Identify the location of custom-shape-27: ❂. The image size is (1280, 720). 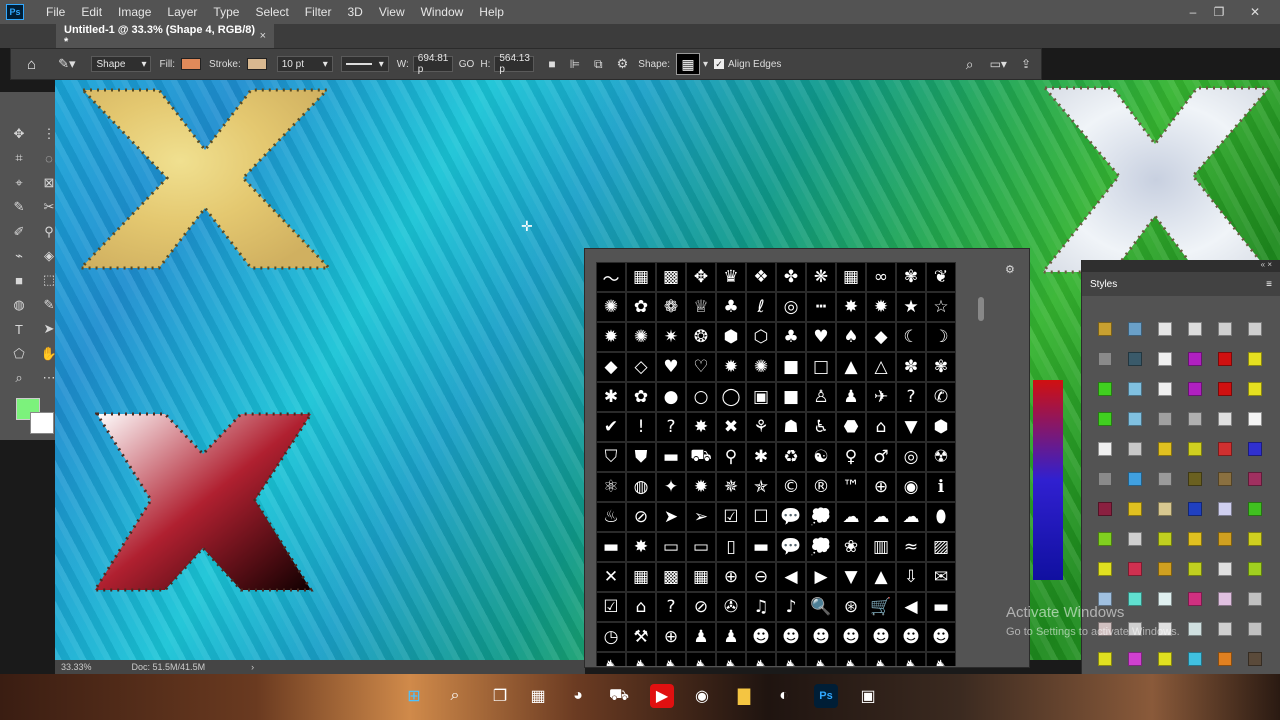
(701, 337).